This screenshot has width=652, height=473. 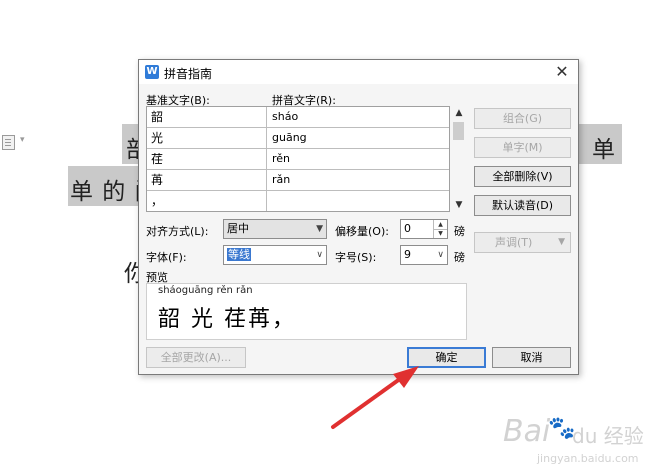 What do you see at coordinates (368, 401) in the screenshot?
I see `arrow-shaft` at bounding box center [368, 401].